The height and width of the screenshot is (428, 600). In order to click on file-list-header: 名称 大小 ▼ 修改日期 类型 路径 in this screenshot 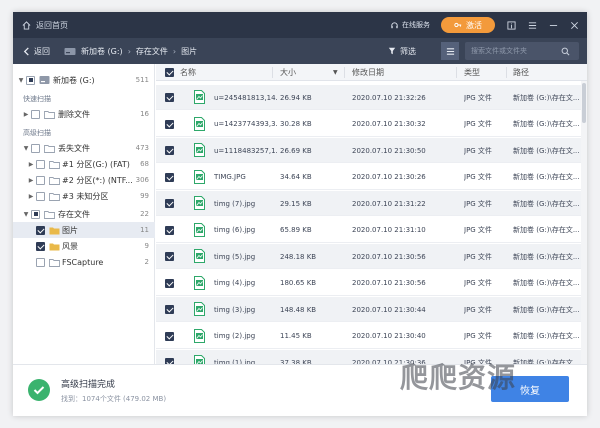, I will do `click(371, 72)`.